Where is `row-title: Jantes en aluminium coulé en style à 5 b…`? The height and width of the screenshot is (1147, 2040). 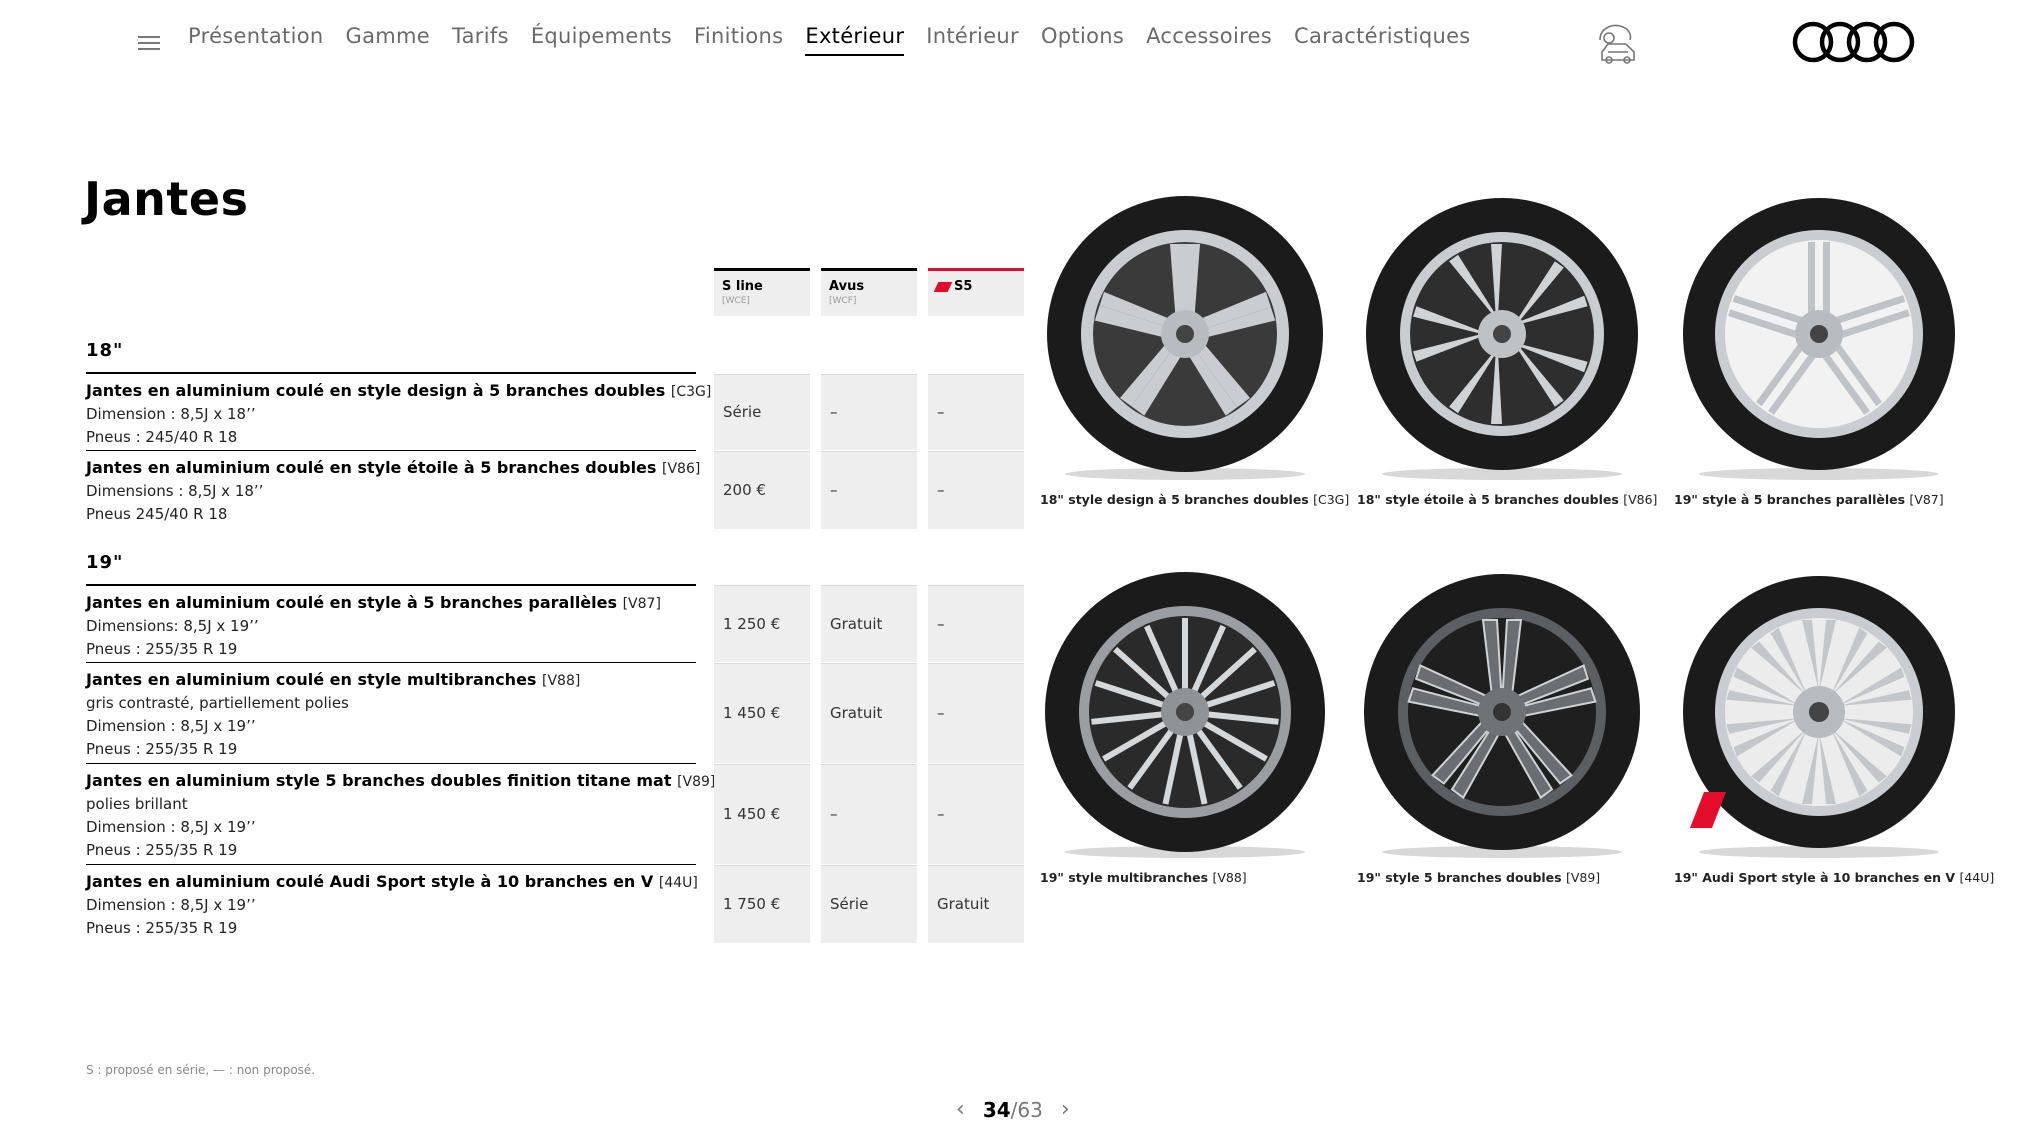
row-title: Jantes en aluminium coulé en style à 5 b… is located at coordinates (352, 602).